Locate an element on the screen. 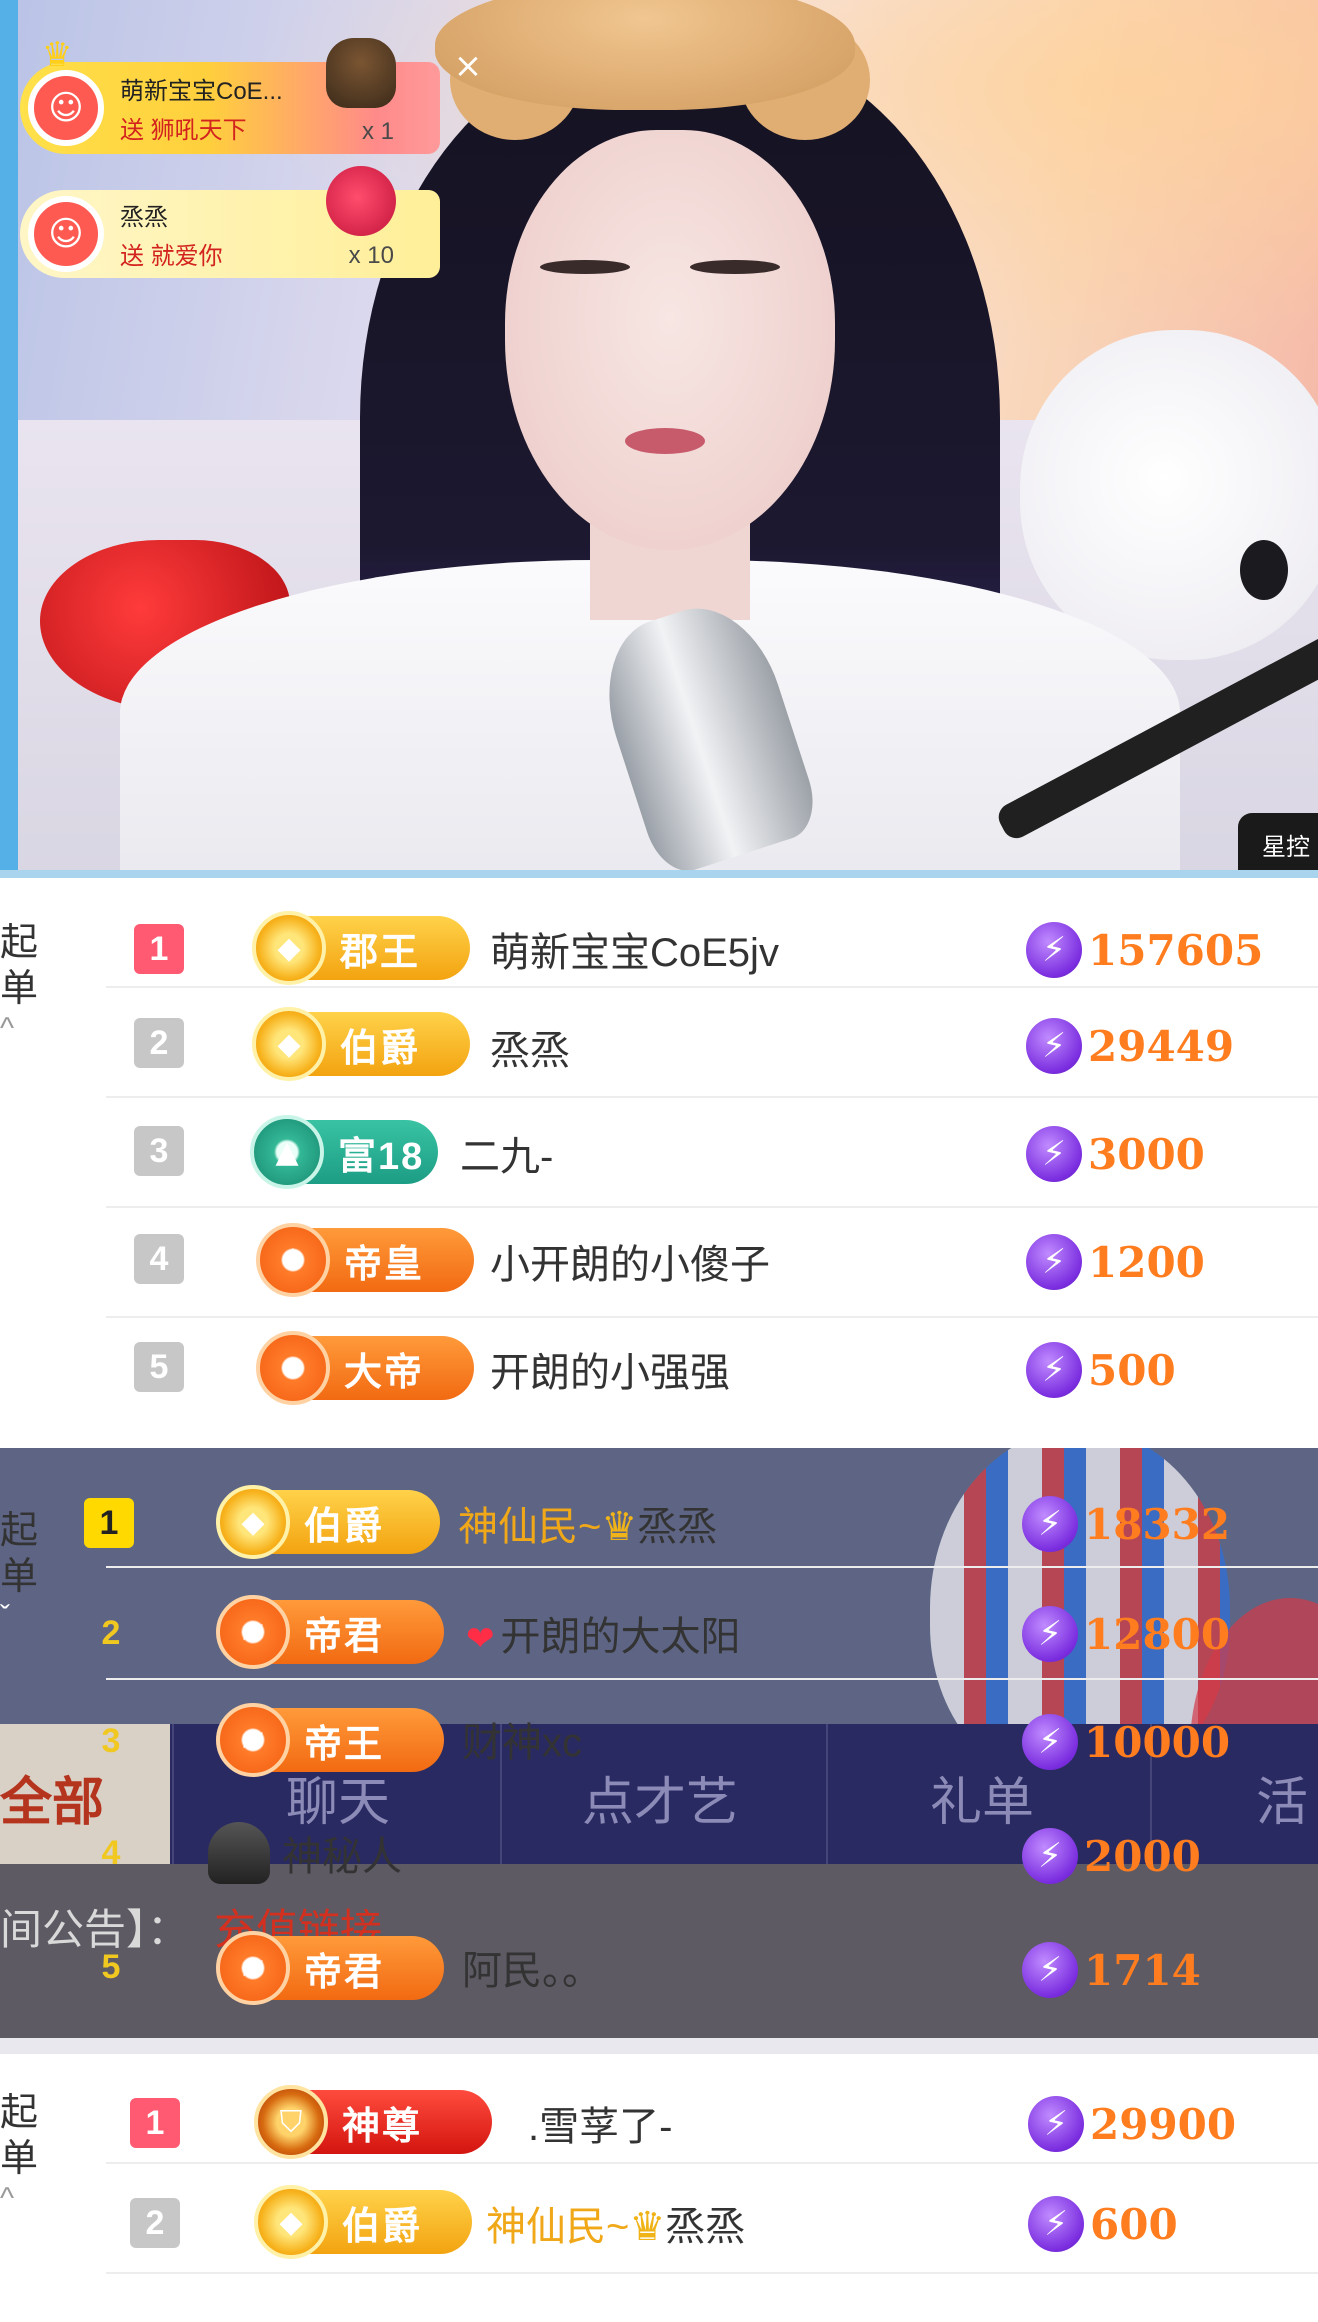  gift-action: 送 狮吼天下 is located at coordinates (183, 130).